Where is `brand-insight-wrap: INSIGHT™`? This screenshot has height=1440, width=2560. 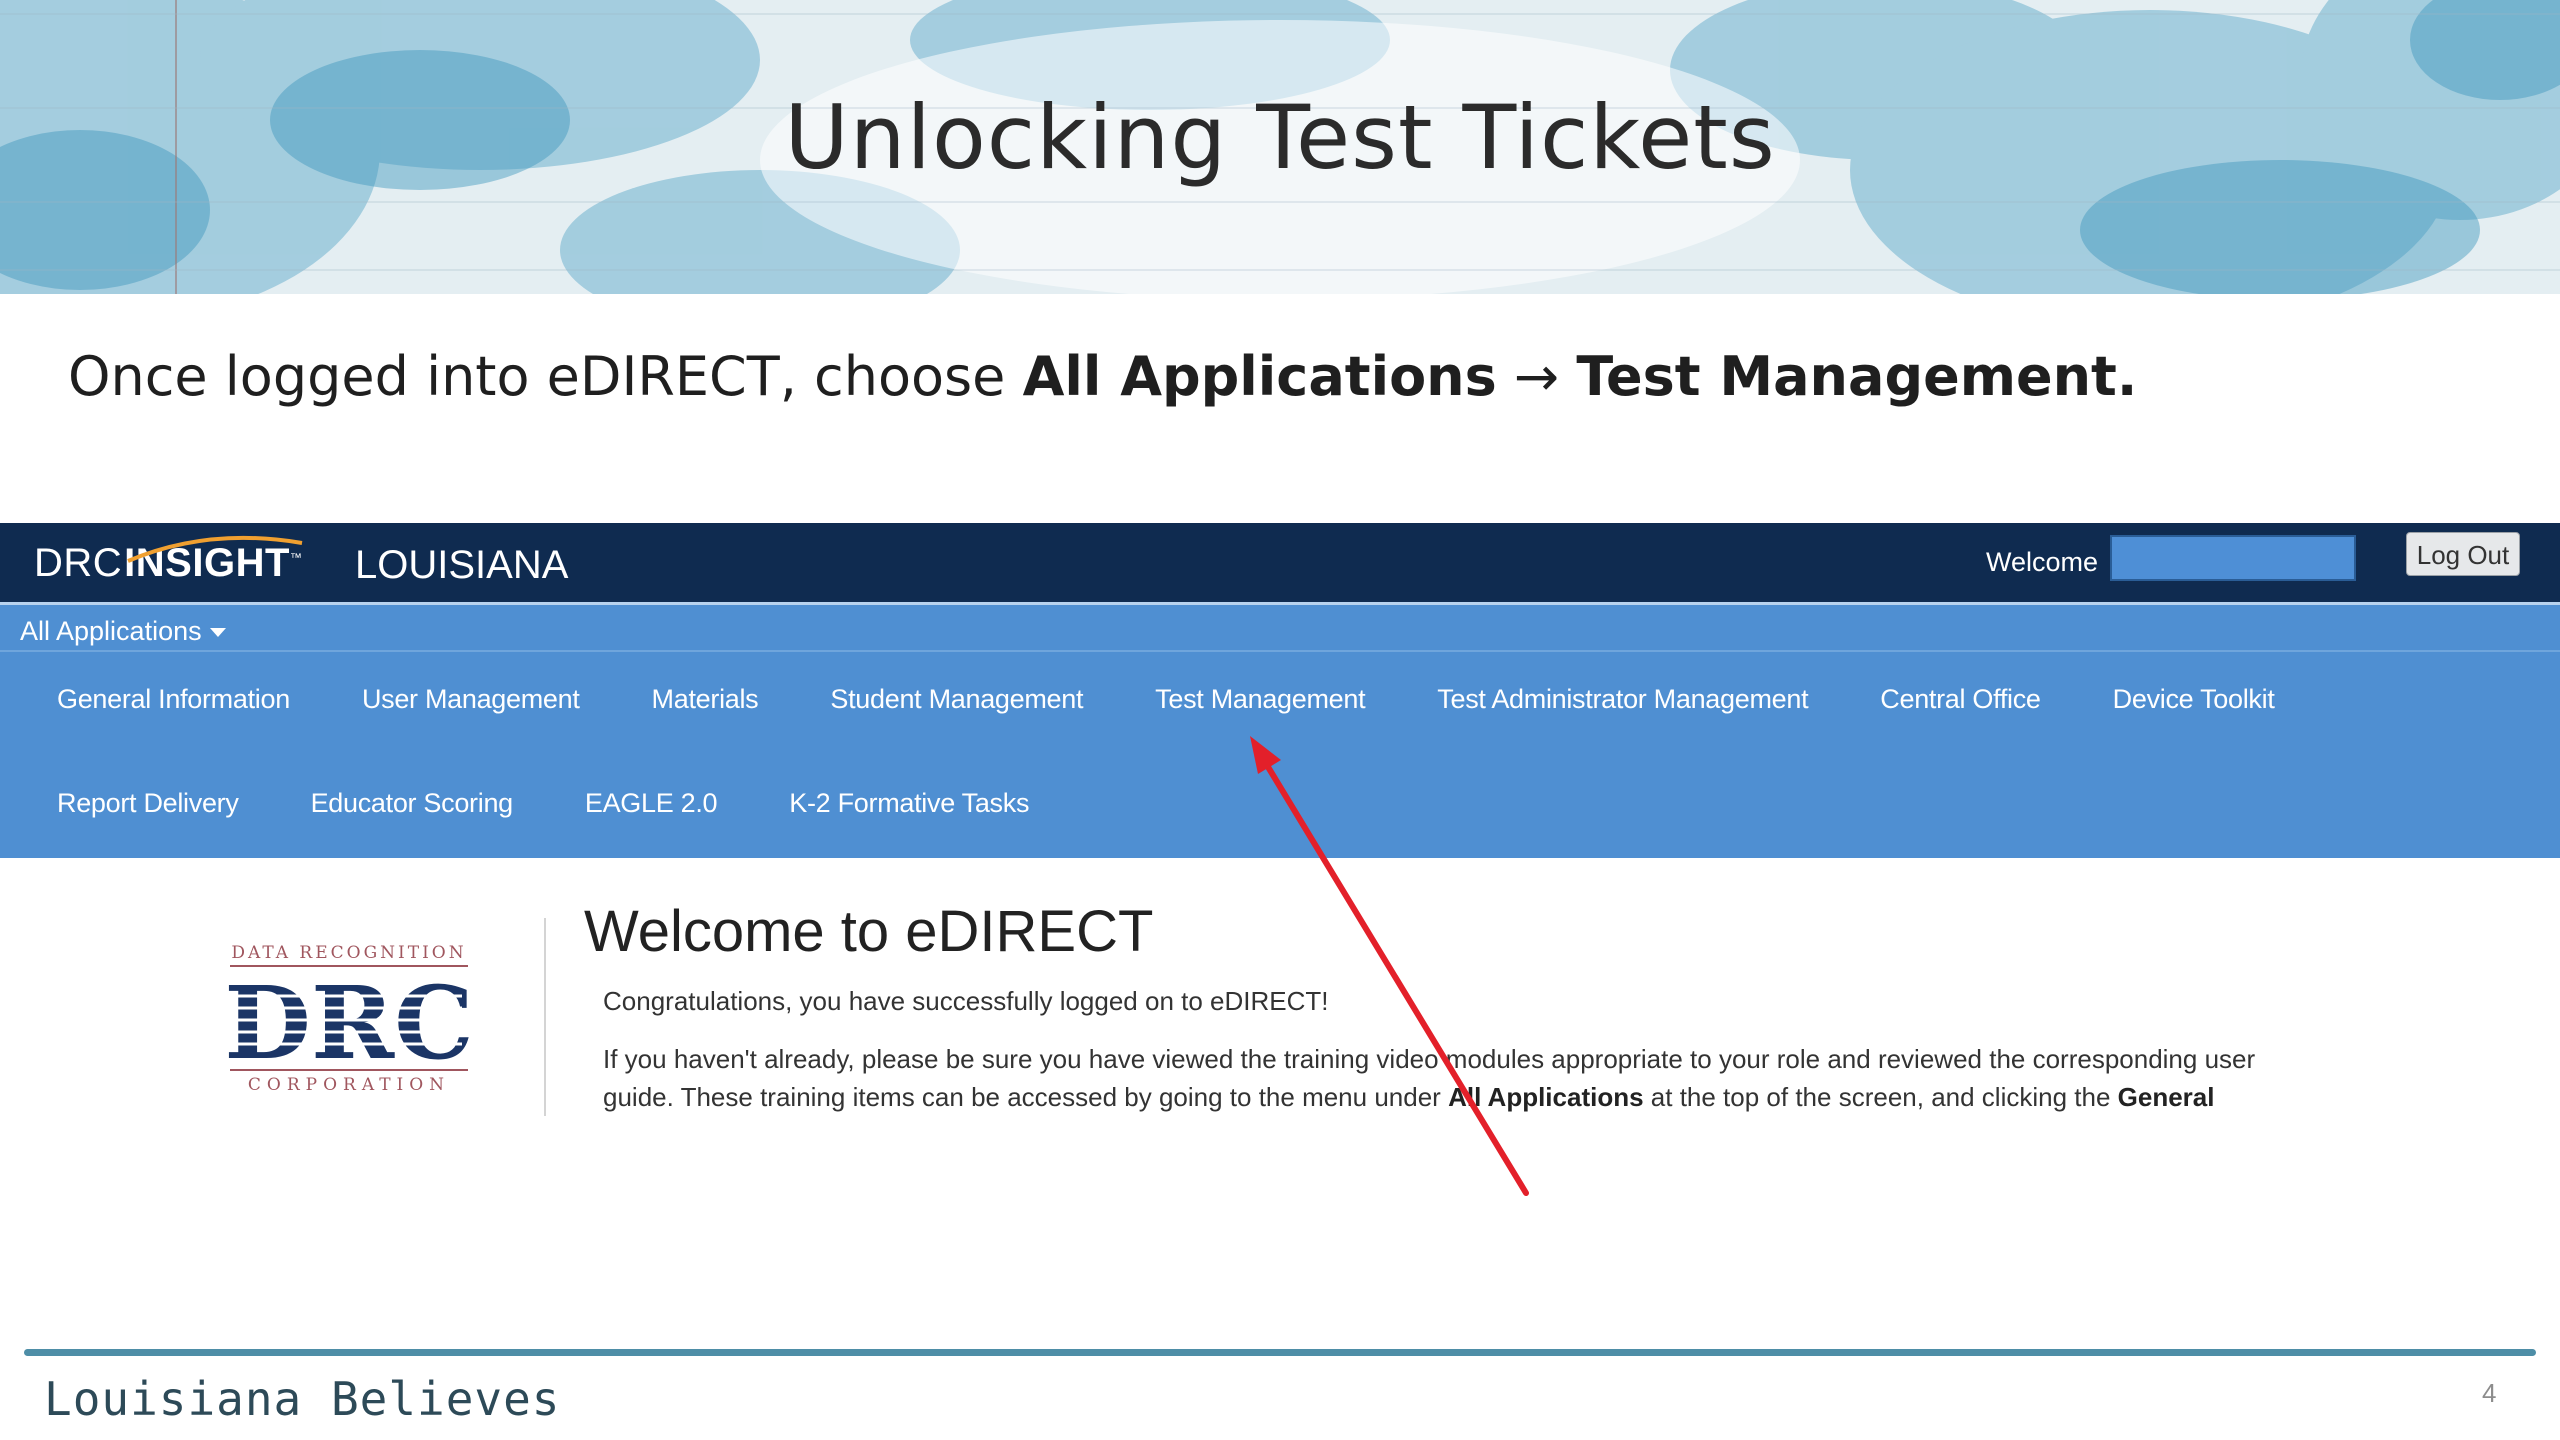
brand-insight-wrap: INSIGHT™ is located at coordinates (213, 560).